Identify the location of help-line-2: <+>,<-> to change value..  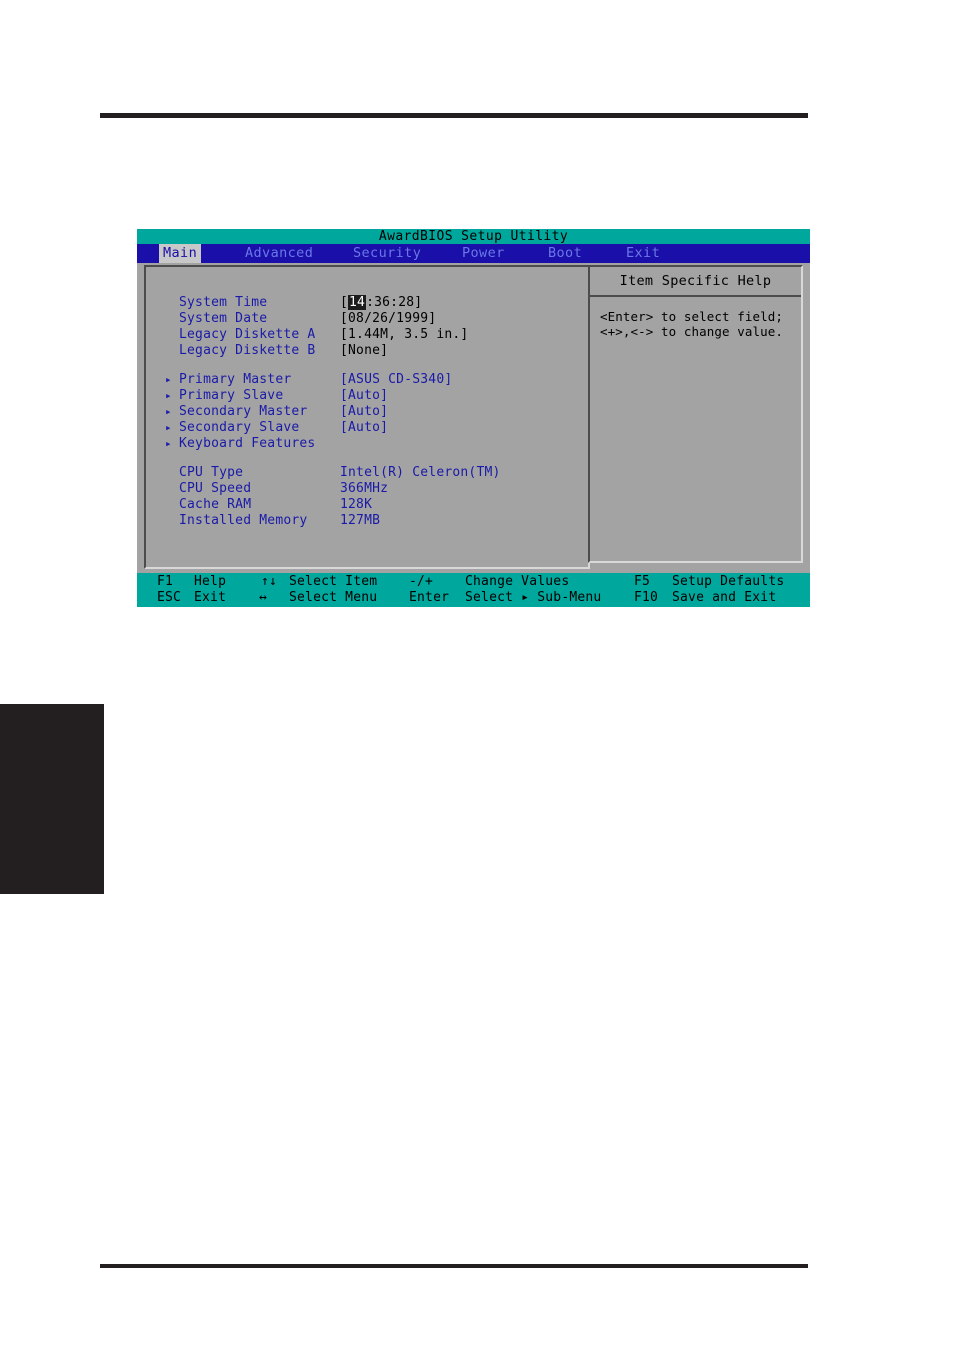
(692, 331).